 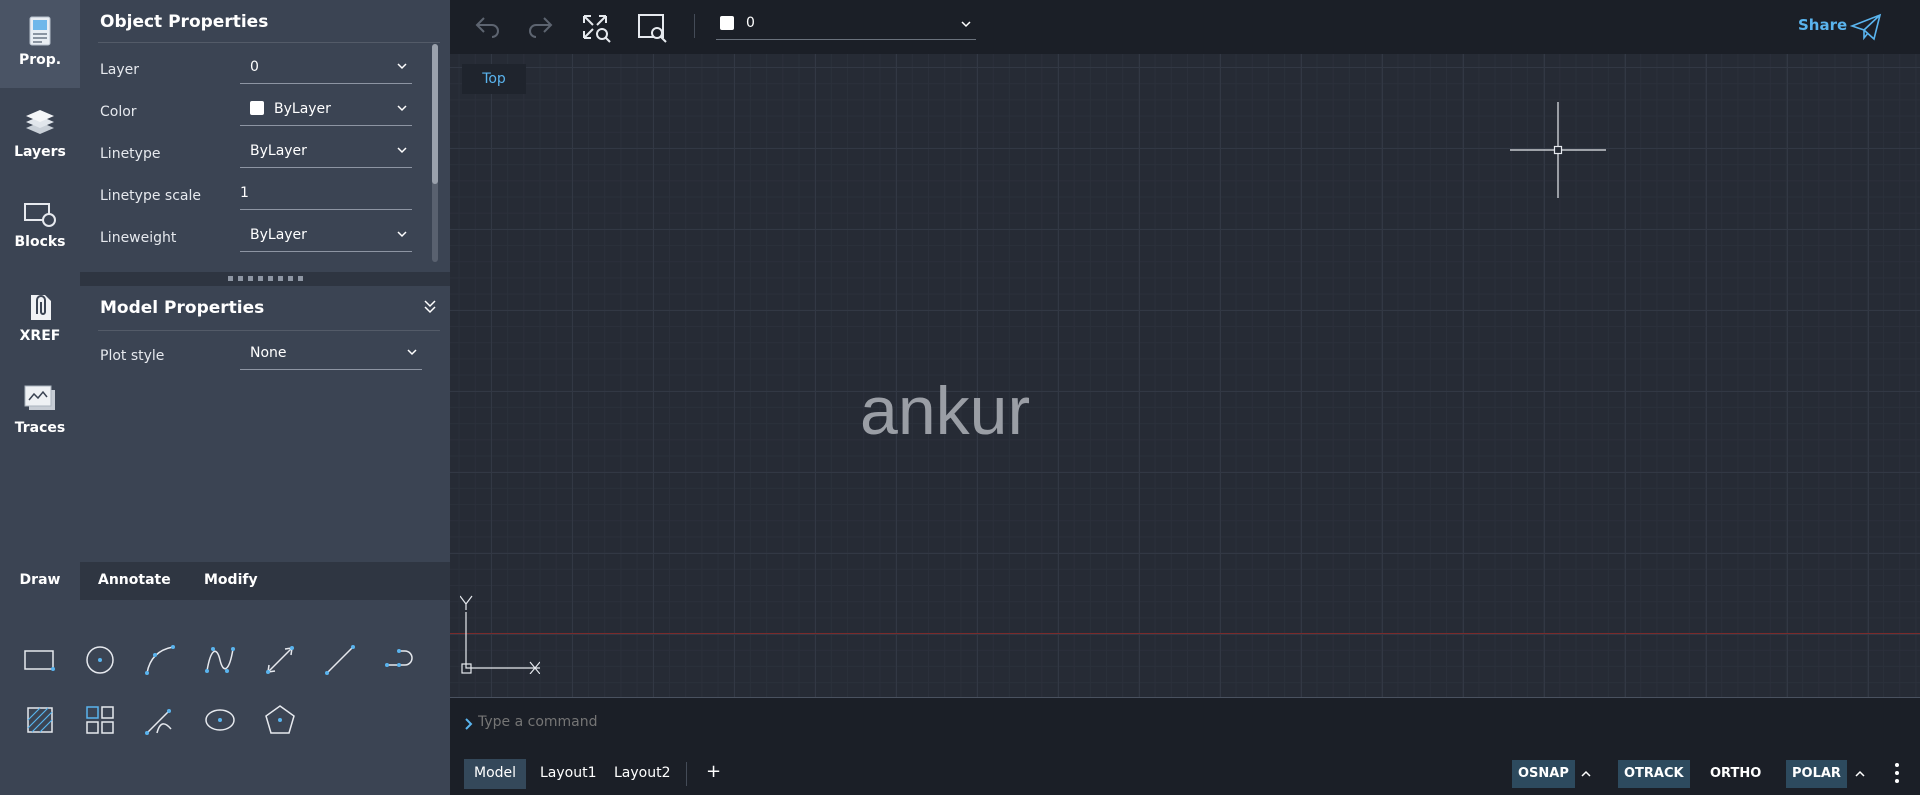 I want to click on otrack-toggle: OTRACK, so click(x=1654, y=774).